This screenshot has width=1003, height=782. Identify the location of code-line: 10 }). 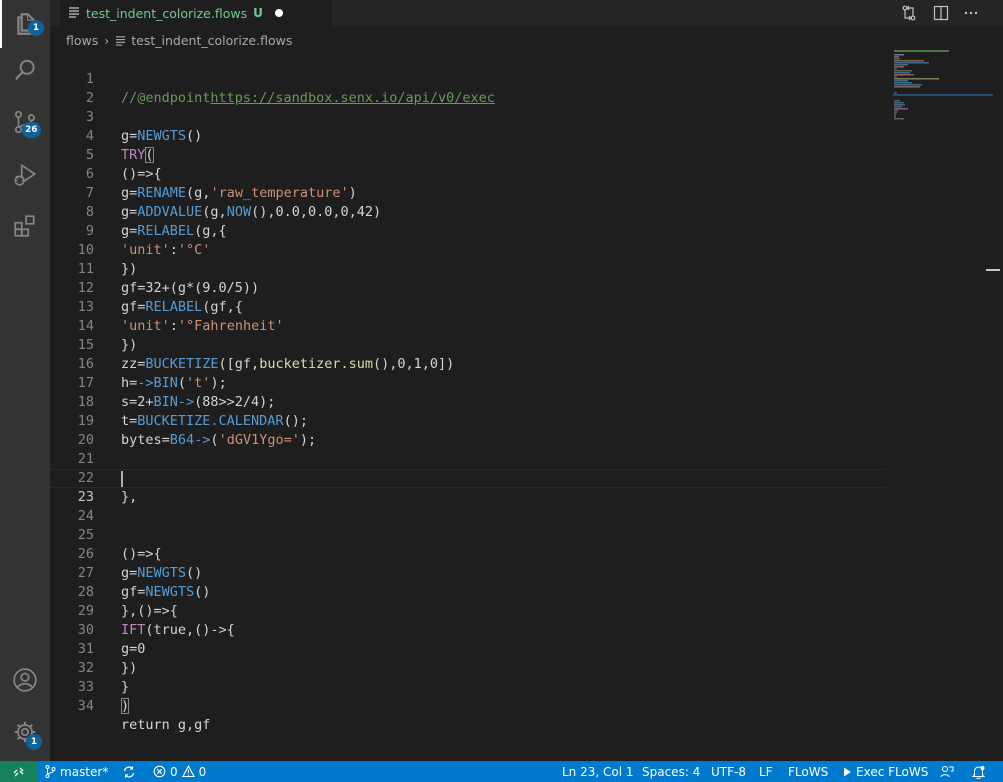
(468, 249).